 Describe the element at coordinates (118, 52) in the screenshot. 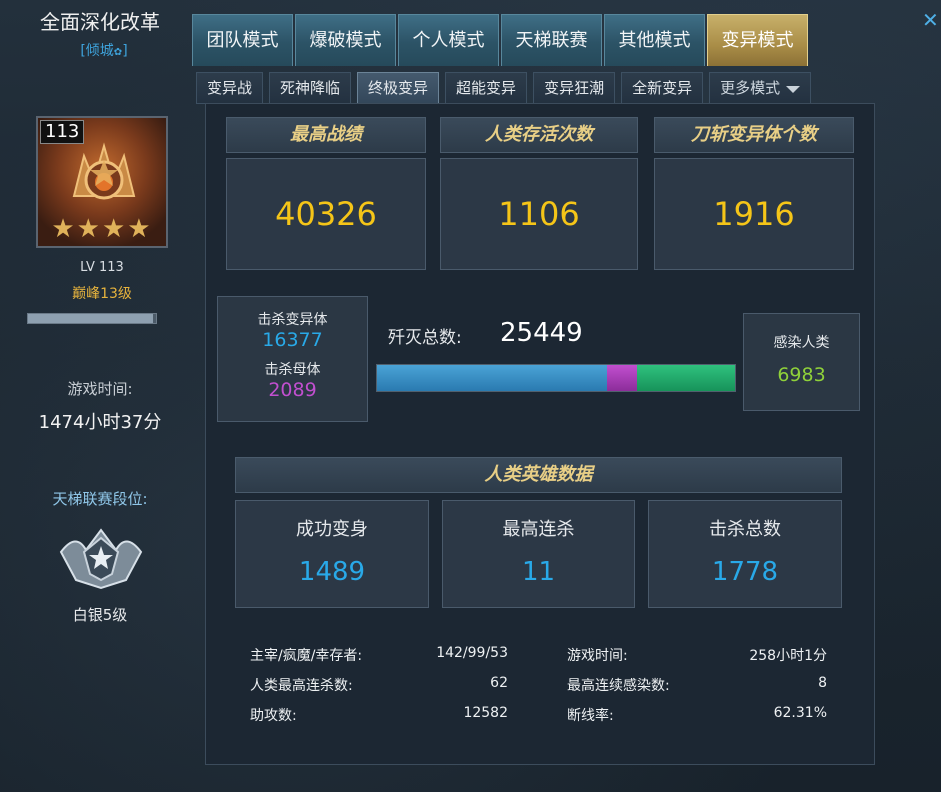

I see `flower-icon: ✿` at that location.